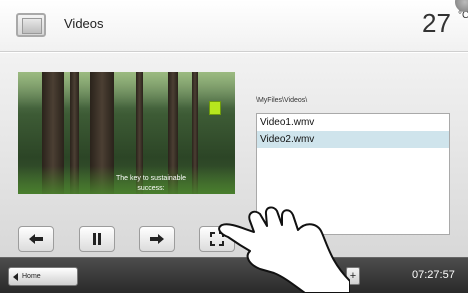 The width and height of the screenshot is (468, 293). I want to click on arrow-right-icon, so click(157, 239).